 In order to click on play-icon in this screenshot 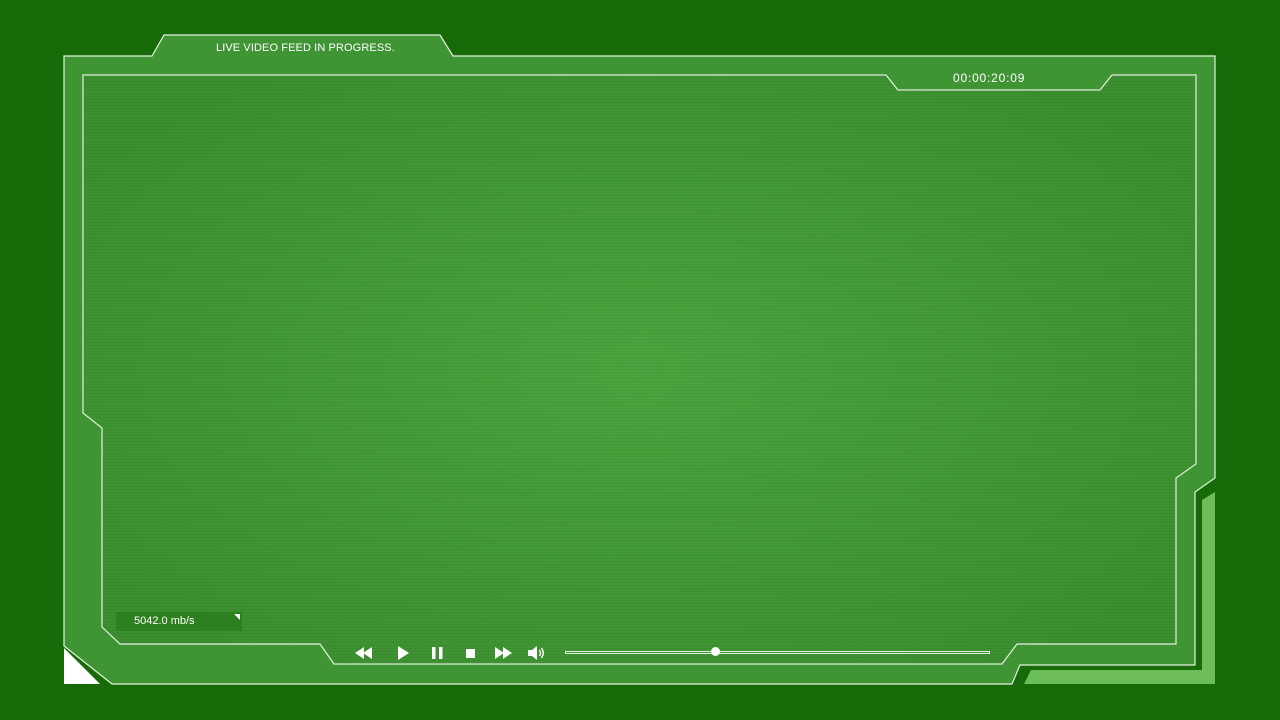, I will do `click(403, 653)`.